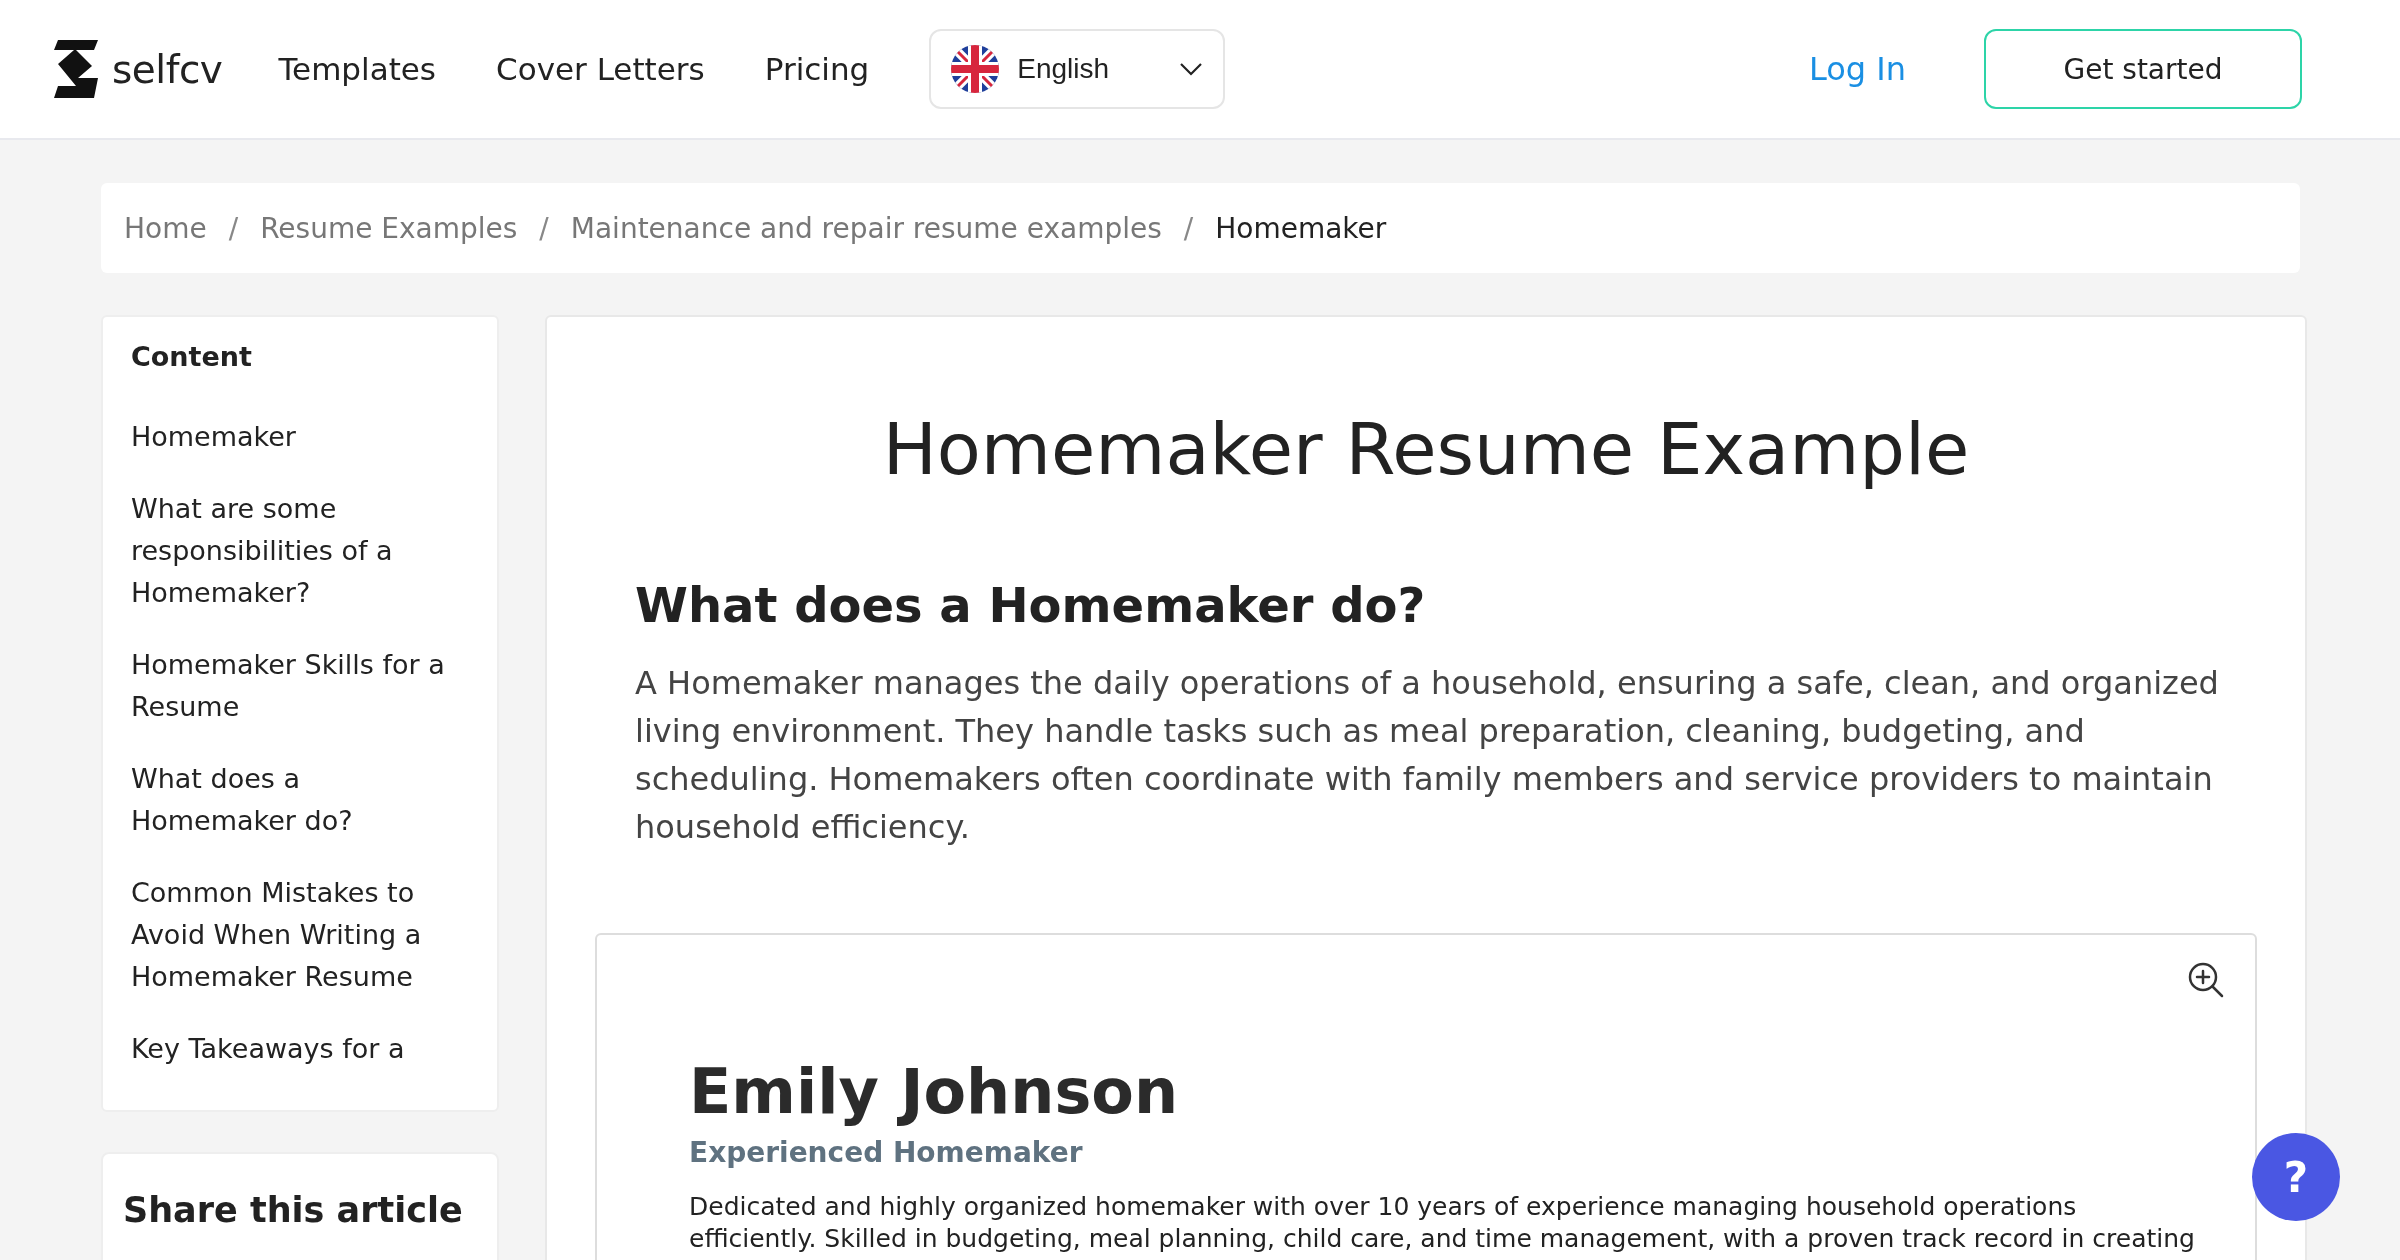  What do you see at coordinates (76, 69) in the screenshot?
I see `logo-icon` at bounding box center [76, 69].